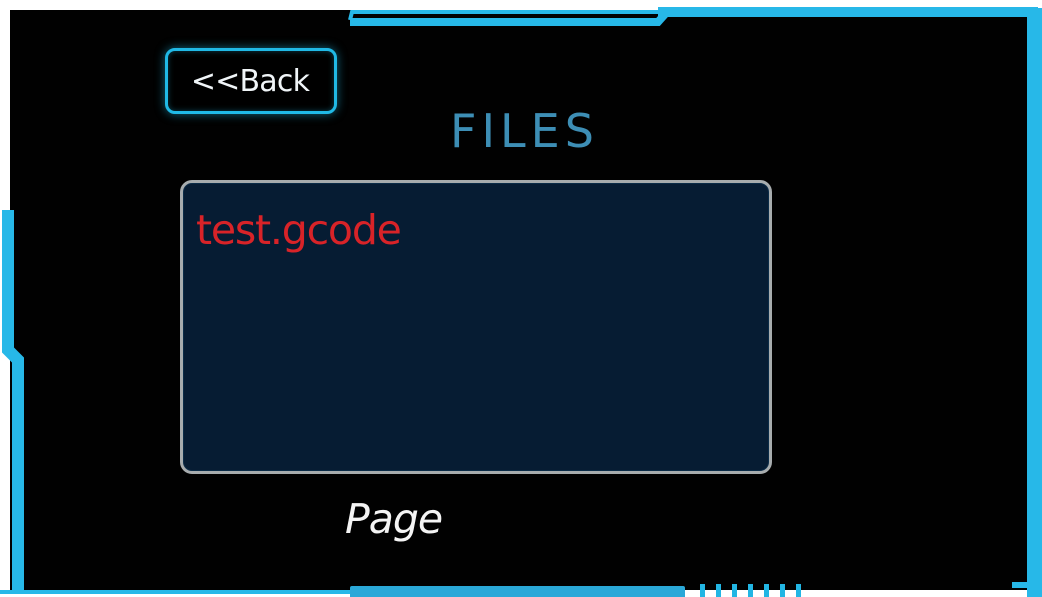 The width and height of the screenshot is (1042, 597). I want to click on bottom-notch-decoration, so click(517, 591).